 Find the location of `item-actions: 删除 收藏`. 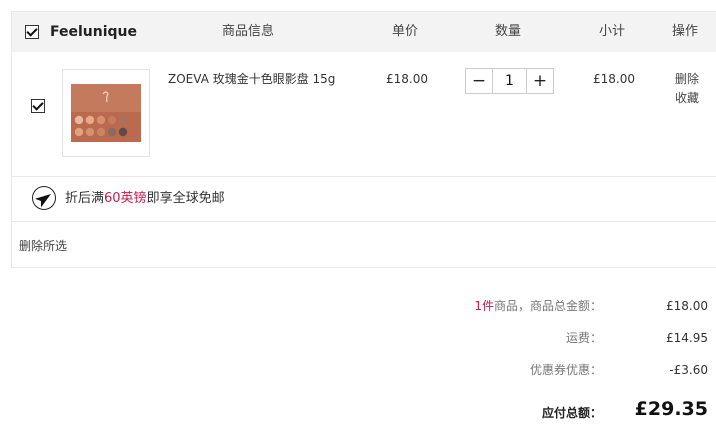

item-actions: 删除 收藏 is located at coordinates (687, 89).